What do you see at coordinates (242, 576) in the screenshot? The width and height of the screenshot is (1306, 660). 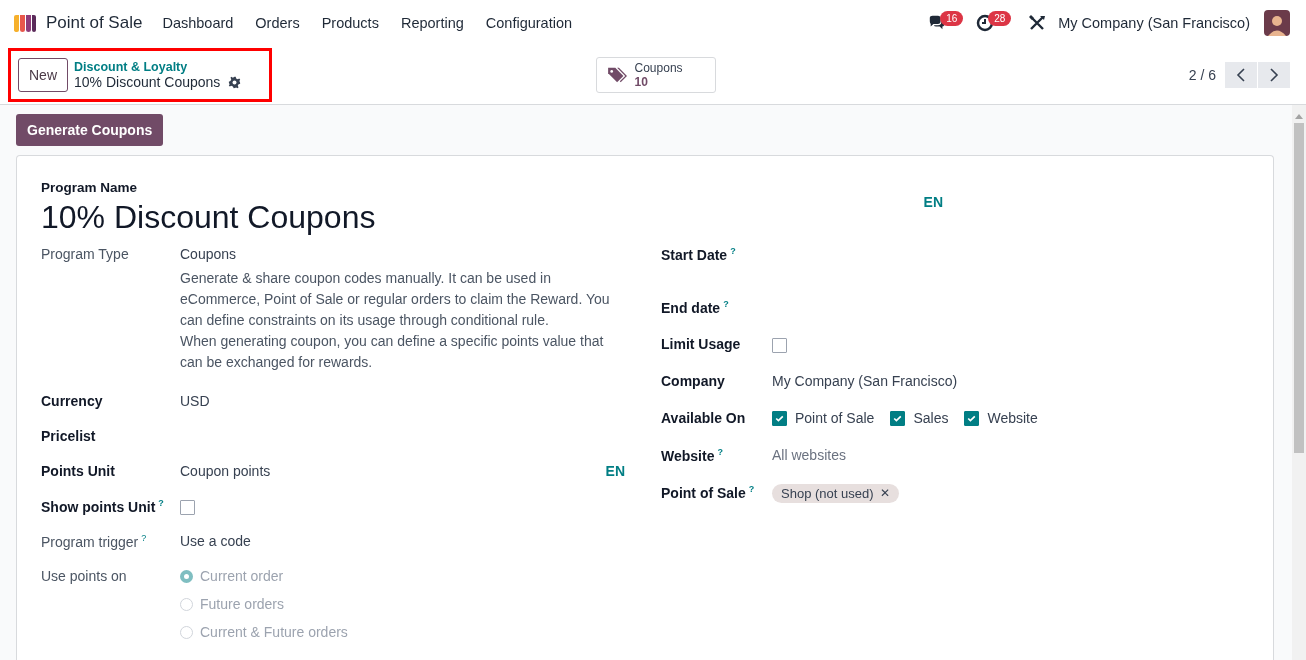 I see `radio-label: Current order` at bounding box center [242, 576].